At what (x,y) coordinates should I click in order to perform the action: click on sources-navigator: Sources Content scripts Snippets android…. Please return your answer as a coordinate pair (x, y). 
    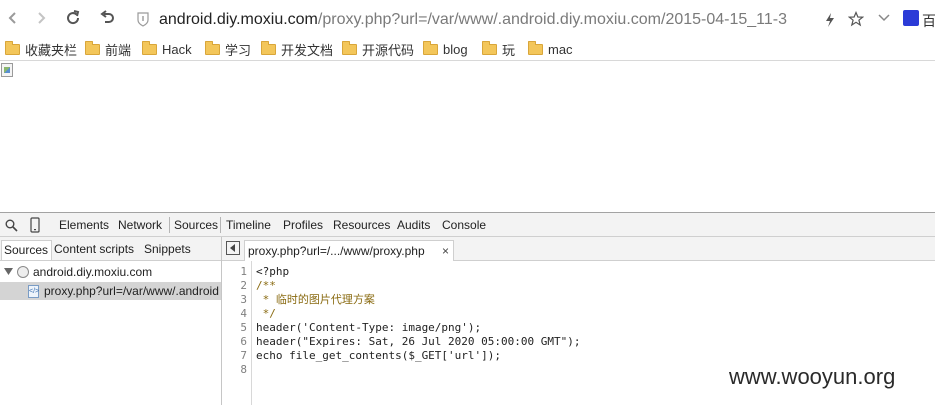
    Looking at the image, I should click on (111, 321).